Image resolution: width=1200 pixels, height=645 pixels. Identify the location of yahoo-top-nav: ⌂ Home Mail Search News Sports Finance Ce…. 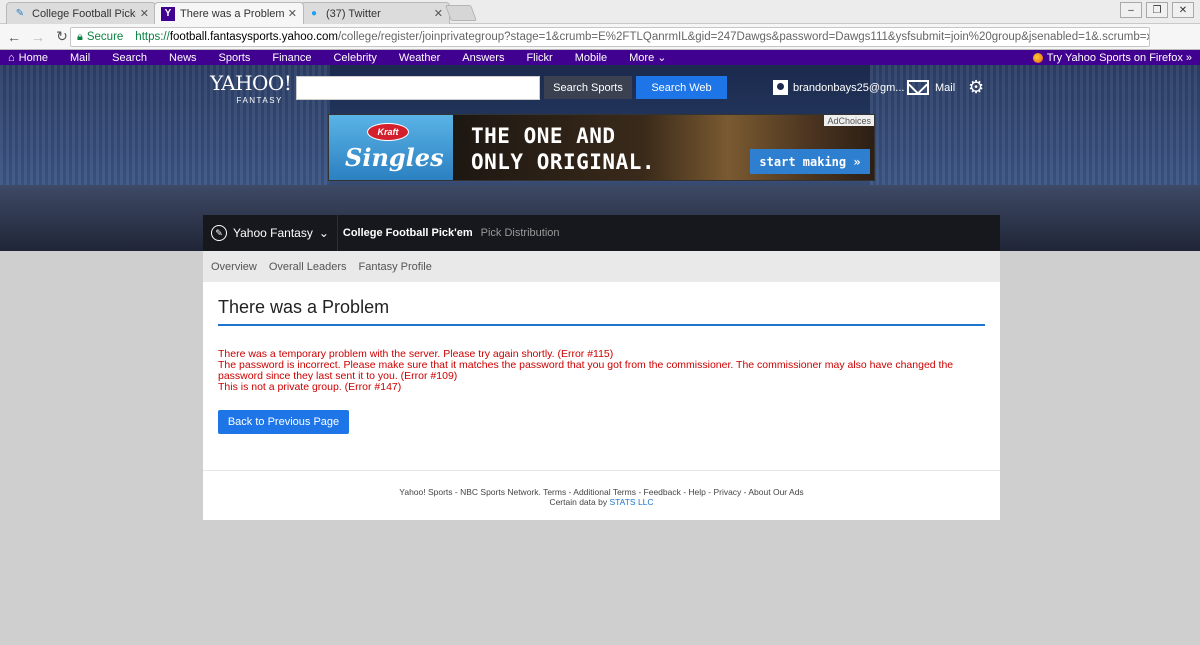
(600, 57).